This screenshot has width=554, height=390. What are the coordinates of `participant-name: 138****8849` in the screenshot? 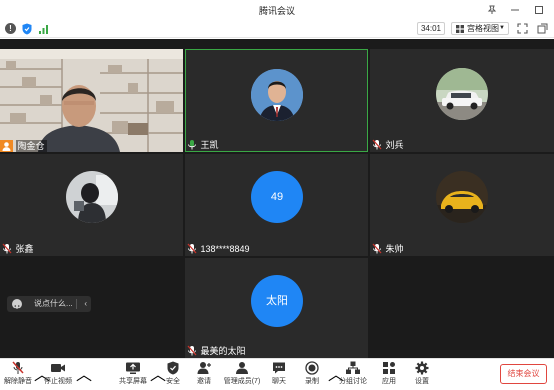 It's located at (225, 249).